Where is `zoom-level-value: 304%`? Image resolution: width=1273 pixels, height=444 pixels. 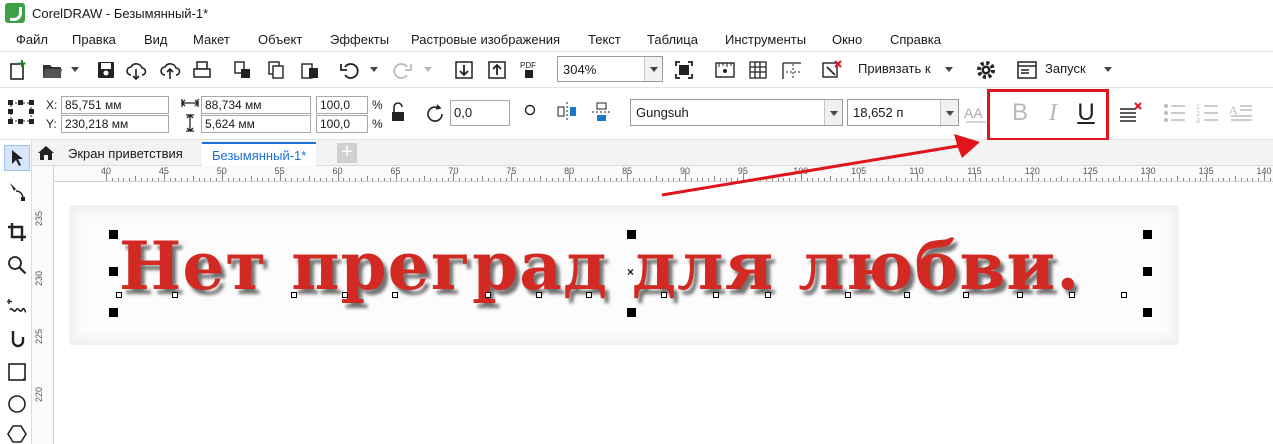 zoom-level-value: 304% is located at coordinates (601, 69).